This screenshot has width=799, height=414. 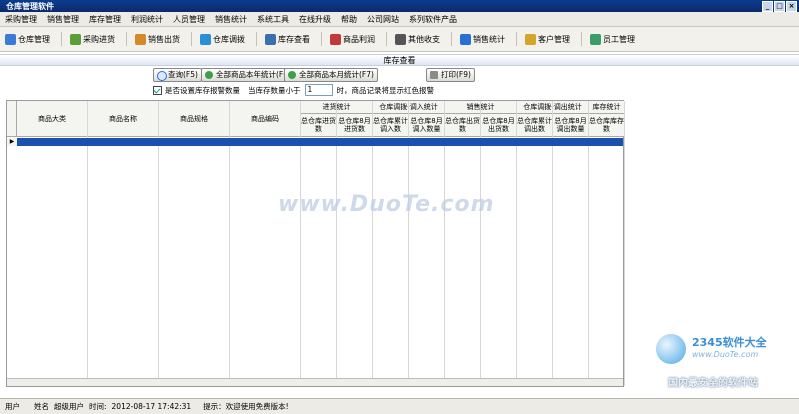 I want to click on status-time: 2012-08-17 17:42:31, so click(x=151, y=406).